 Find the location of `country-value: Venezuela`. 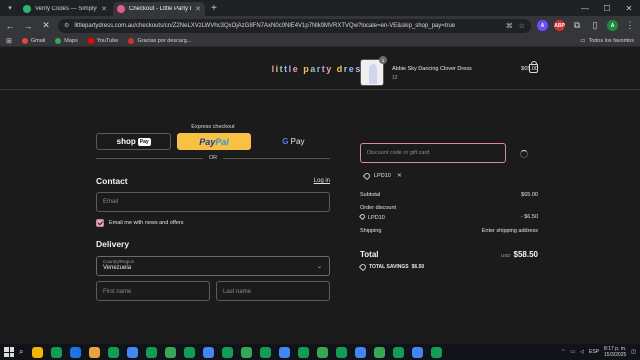

country-value: Venezuela is located at coordinates (117, 268).